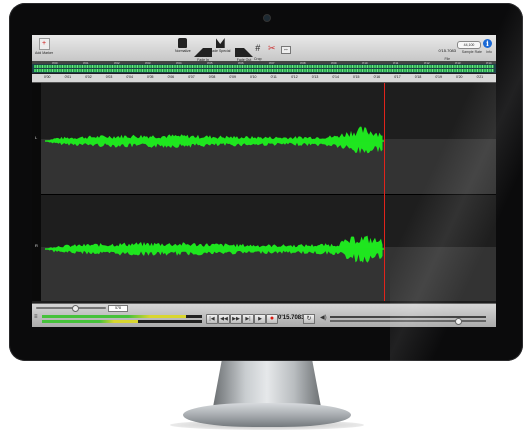  I want to click on ruler-tick-label: 0'14, so click(335, 77).